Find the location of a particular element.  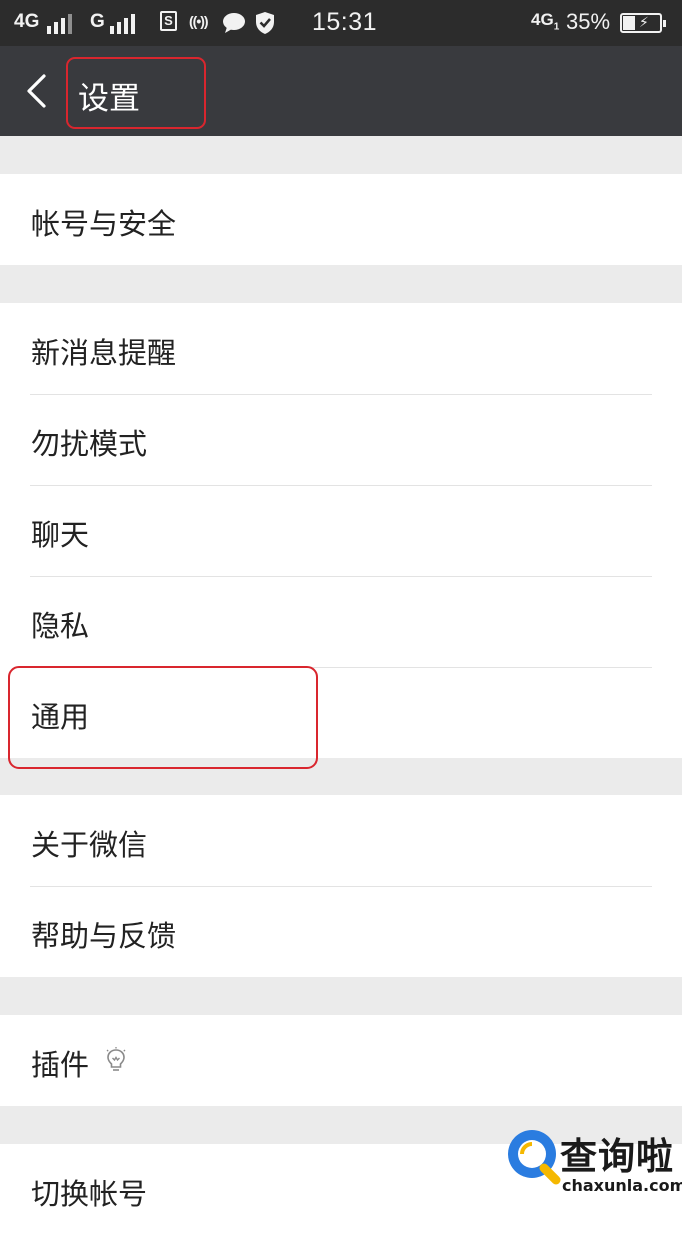

shield-icon is located at coordinates (265, 23).